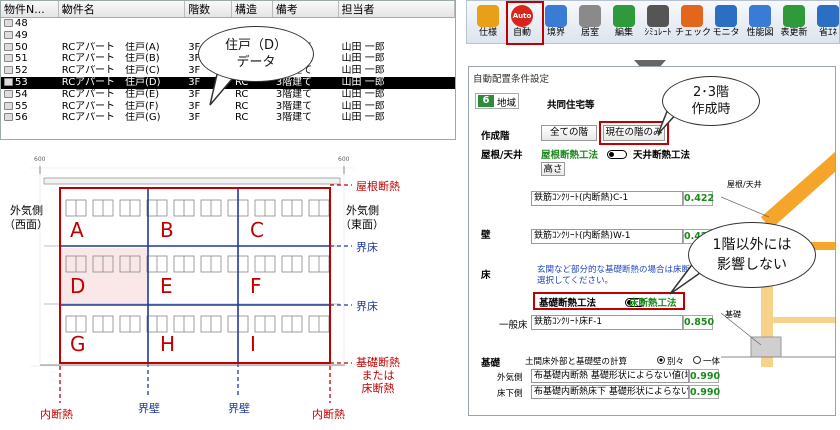 This screenshot has width=840, height=430. I want to click on toolbar-label: 編集, so click(623, 33).